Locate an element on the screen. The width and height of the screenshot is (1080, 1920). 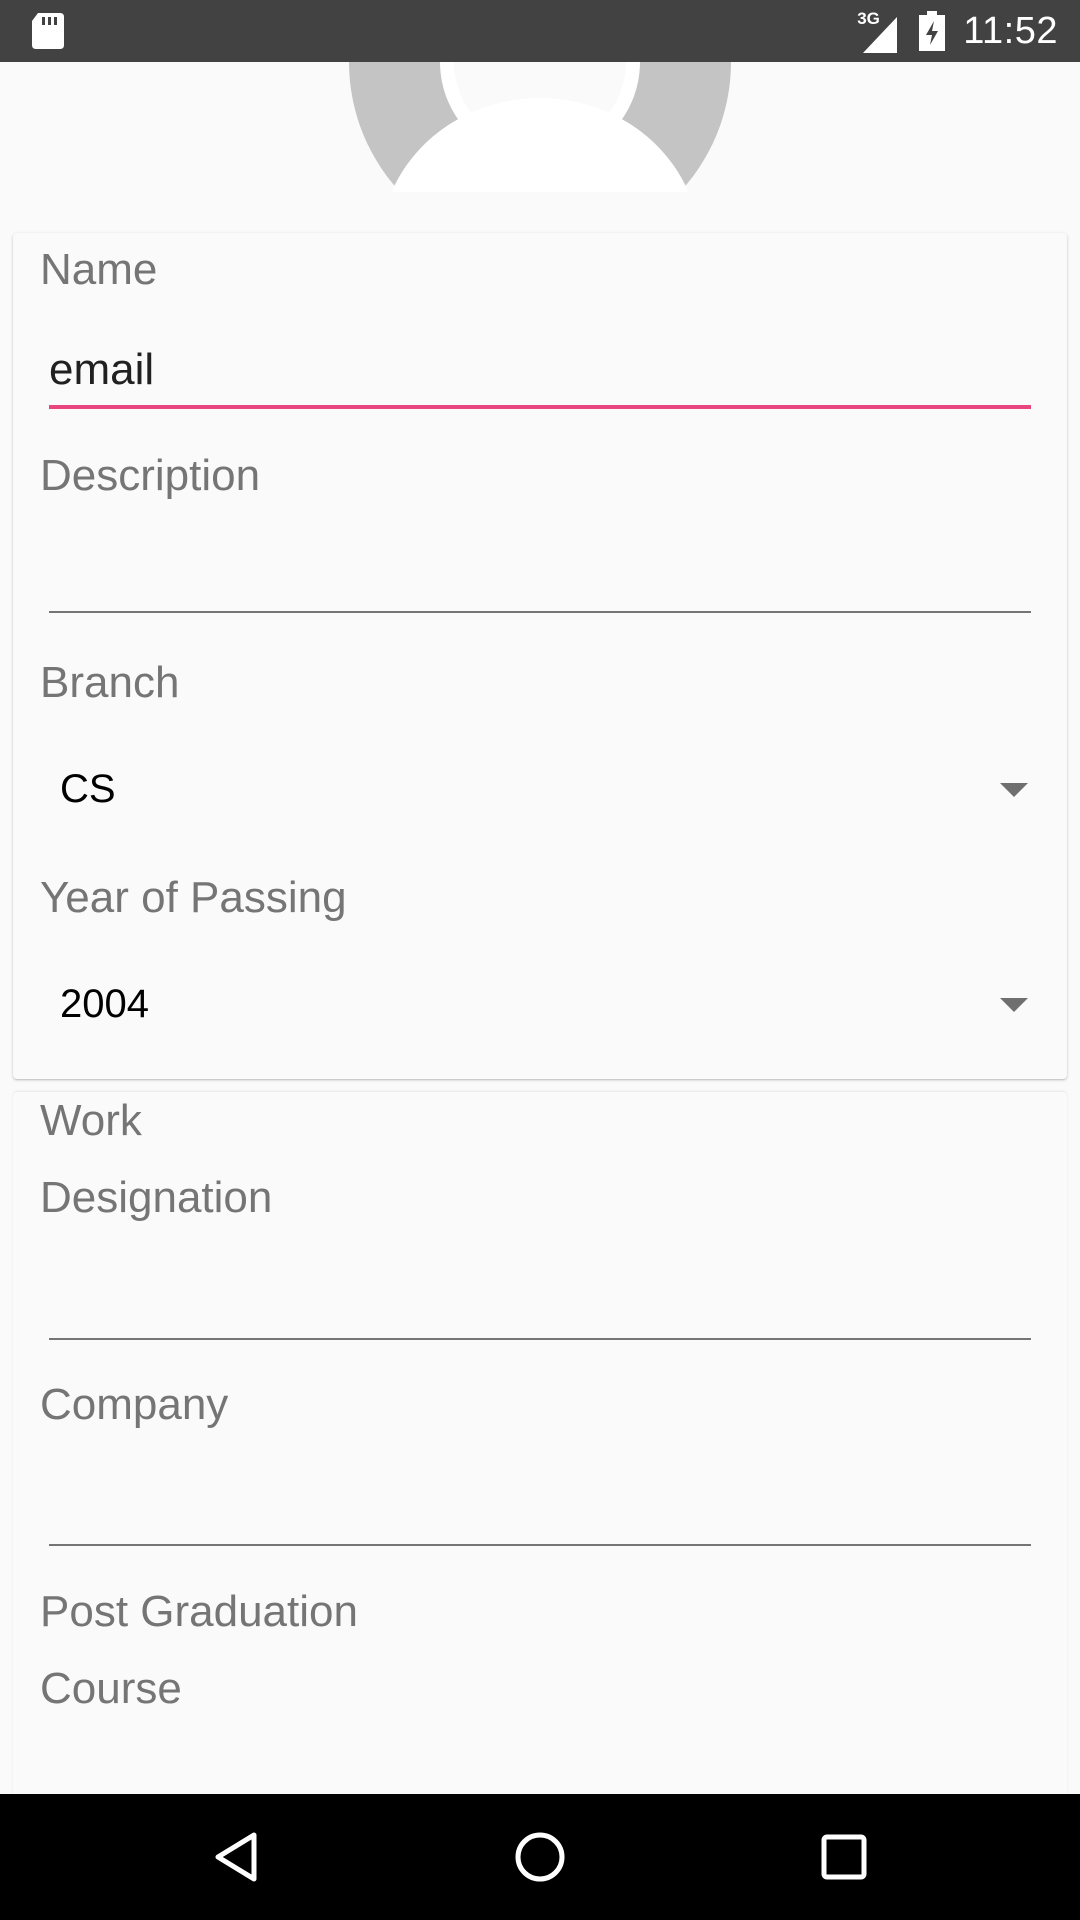
designation-label: Designation is located at coordinates (156, 1197).